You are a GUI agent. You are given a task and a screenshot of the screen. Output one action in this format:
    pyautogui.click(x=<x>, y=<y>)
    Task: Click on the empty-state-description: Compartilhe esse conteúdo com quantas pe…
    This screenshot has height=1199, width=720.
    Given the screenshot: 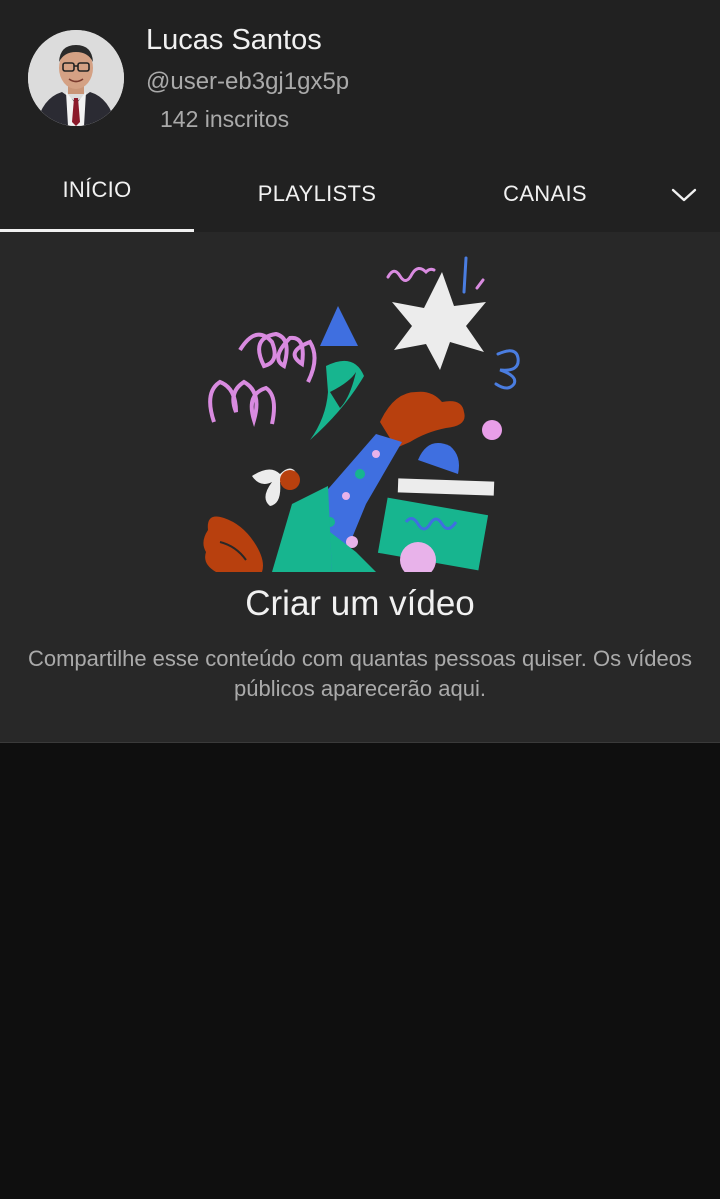 What is the action you would take?
    pyautogui.click(x=360, y=673)
    